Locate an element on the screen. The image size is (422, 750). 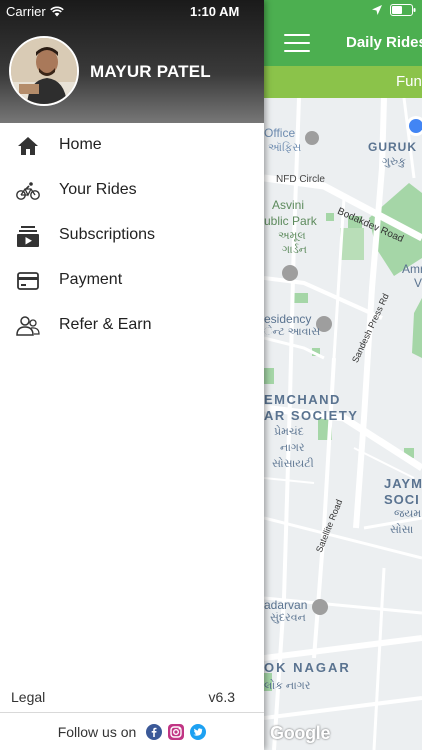
menu-item-subscriptions: Subscriptions is located at coordinates (132, 235).